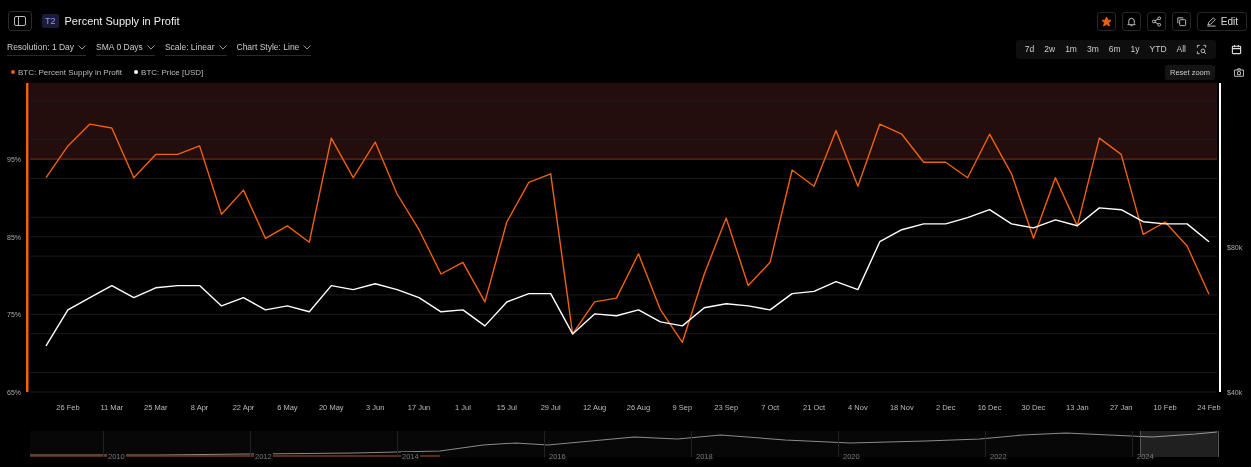 The width and height of the screenshot is (1251, 467). I want to click on dropdown: Scale: Linear, so click(195, 49).